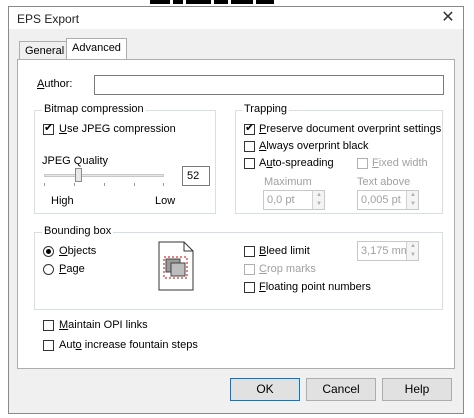 This screenshot has width=474, height=418. I want to click on tab-advanced: Advanced, so click(96, 48).